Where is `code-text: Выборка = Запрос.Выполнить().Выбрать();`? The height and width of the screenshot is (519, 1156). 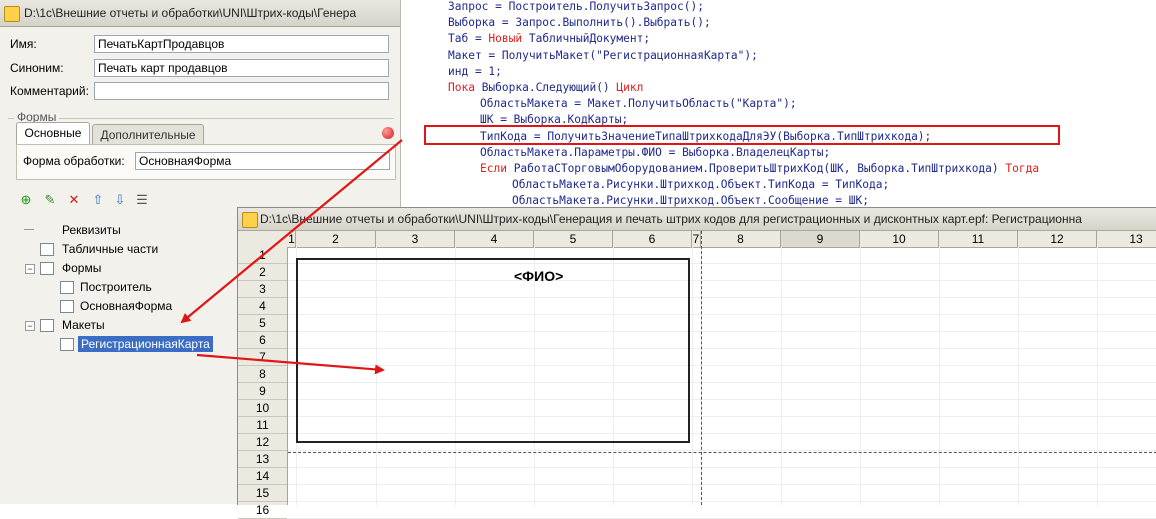
code-text: Выборка = Запрос.Выполнить().Выбрать(); is located at coordinates (579, 23).